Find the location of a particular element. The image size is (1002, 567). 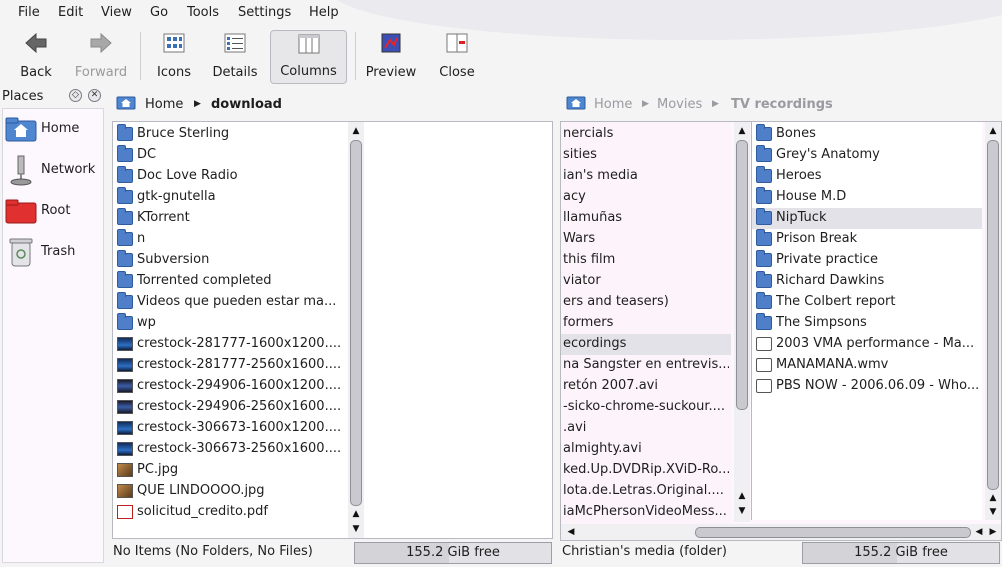

right-horizontal-scrollbar: ◀ ◀ ▶ is located at coordinates (781, 532).